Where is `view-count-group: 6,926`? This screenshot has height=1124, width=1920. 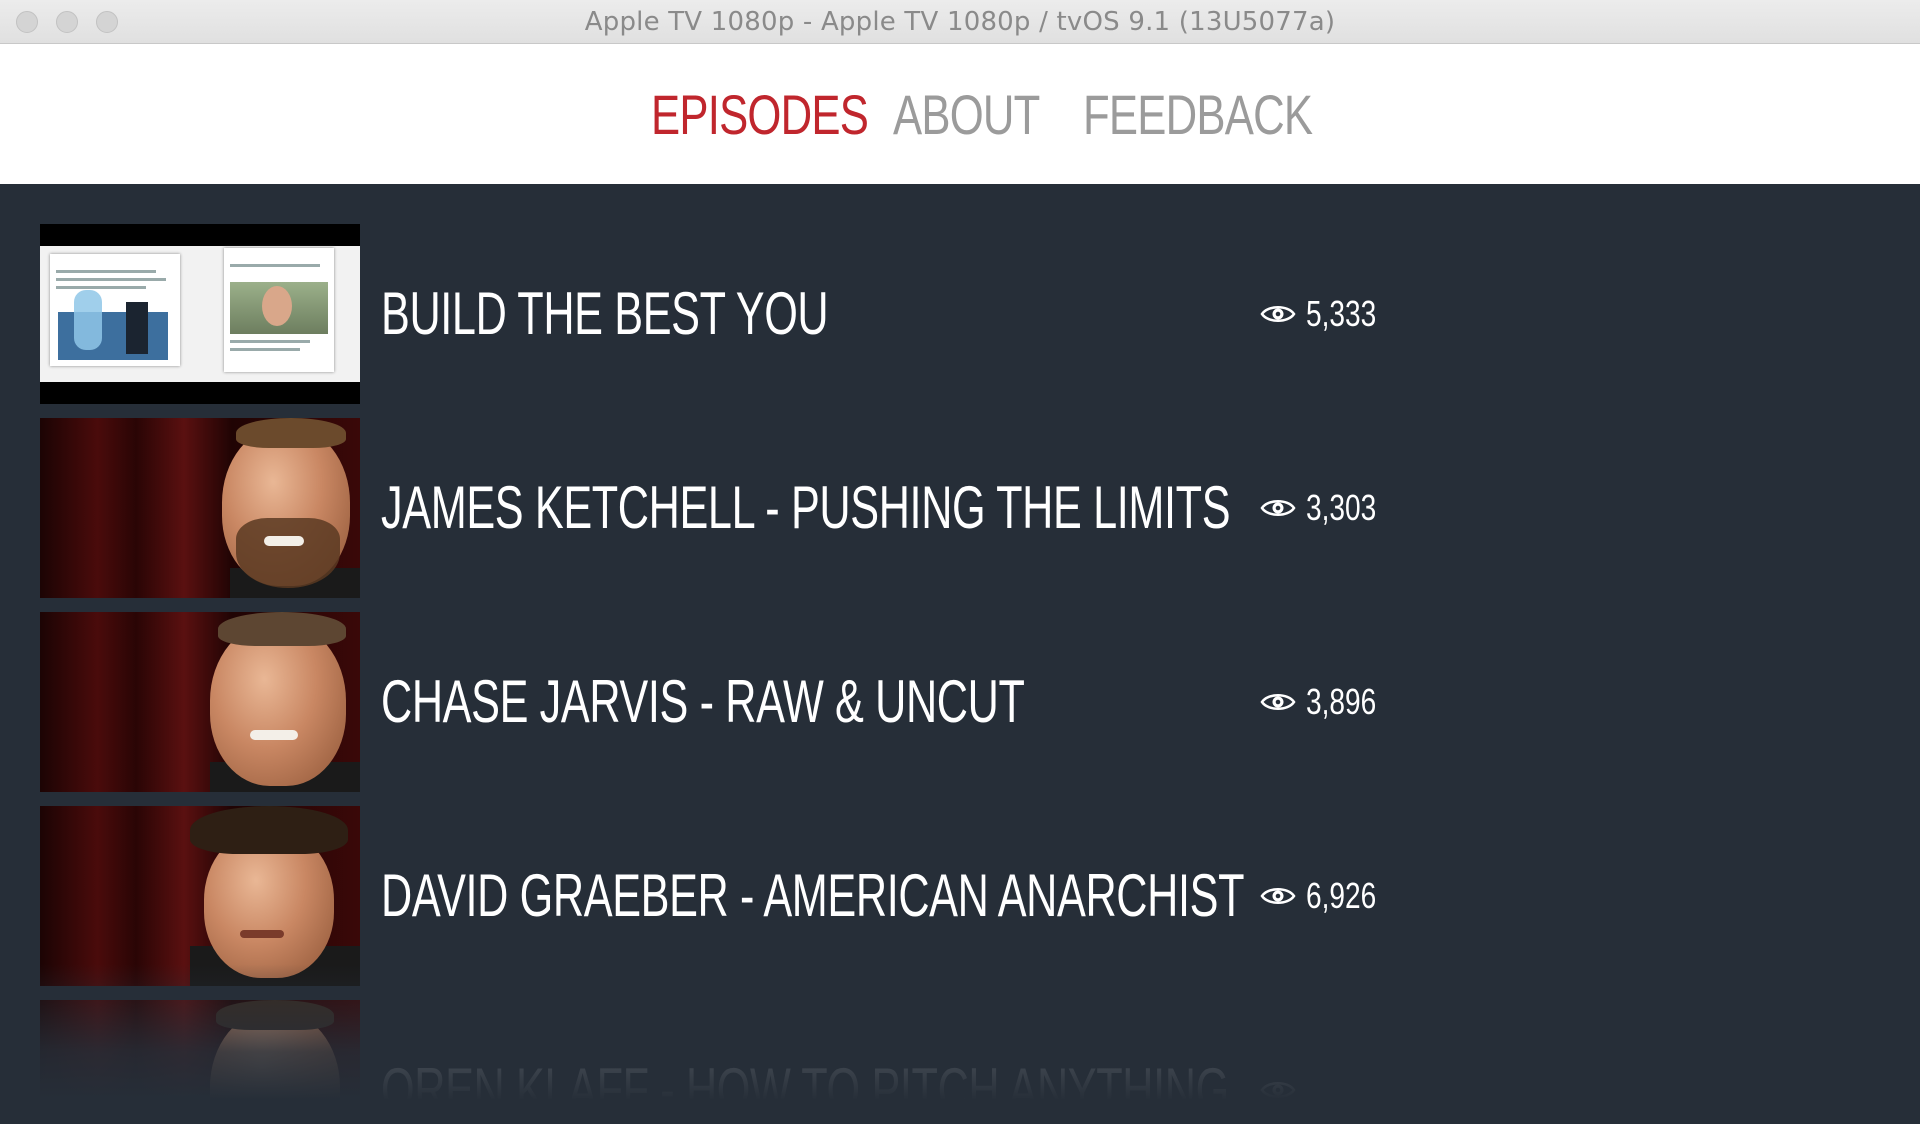
view-count-group: 6,926 is located at coordinates (1335, 896).